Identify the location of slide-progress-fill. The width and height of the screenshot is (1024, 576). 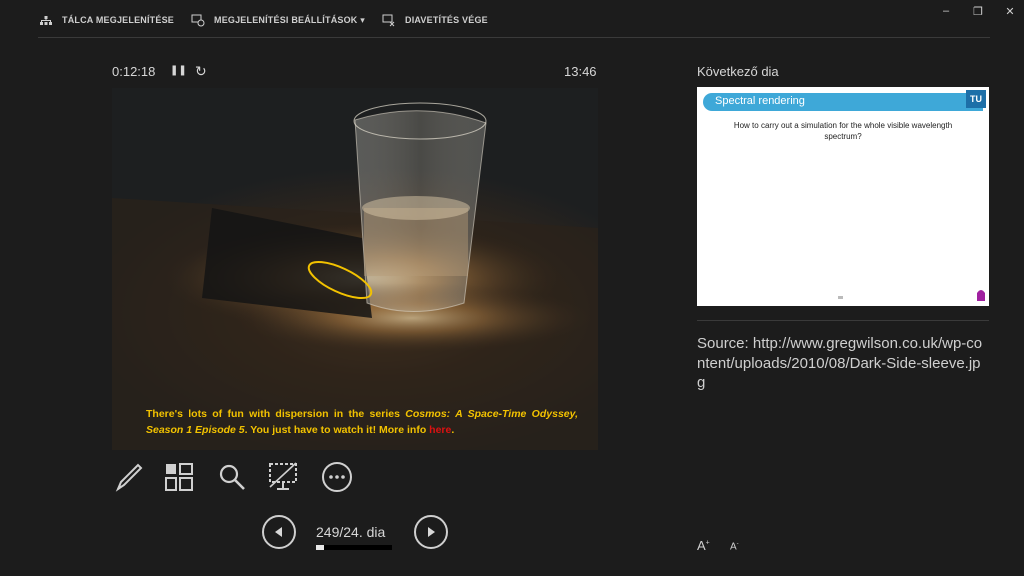
(320, 547).